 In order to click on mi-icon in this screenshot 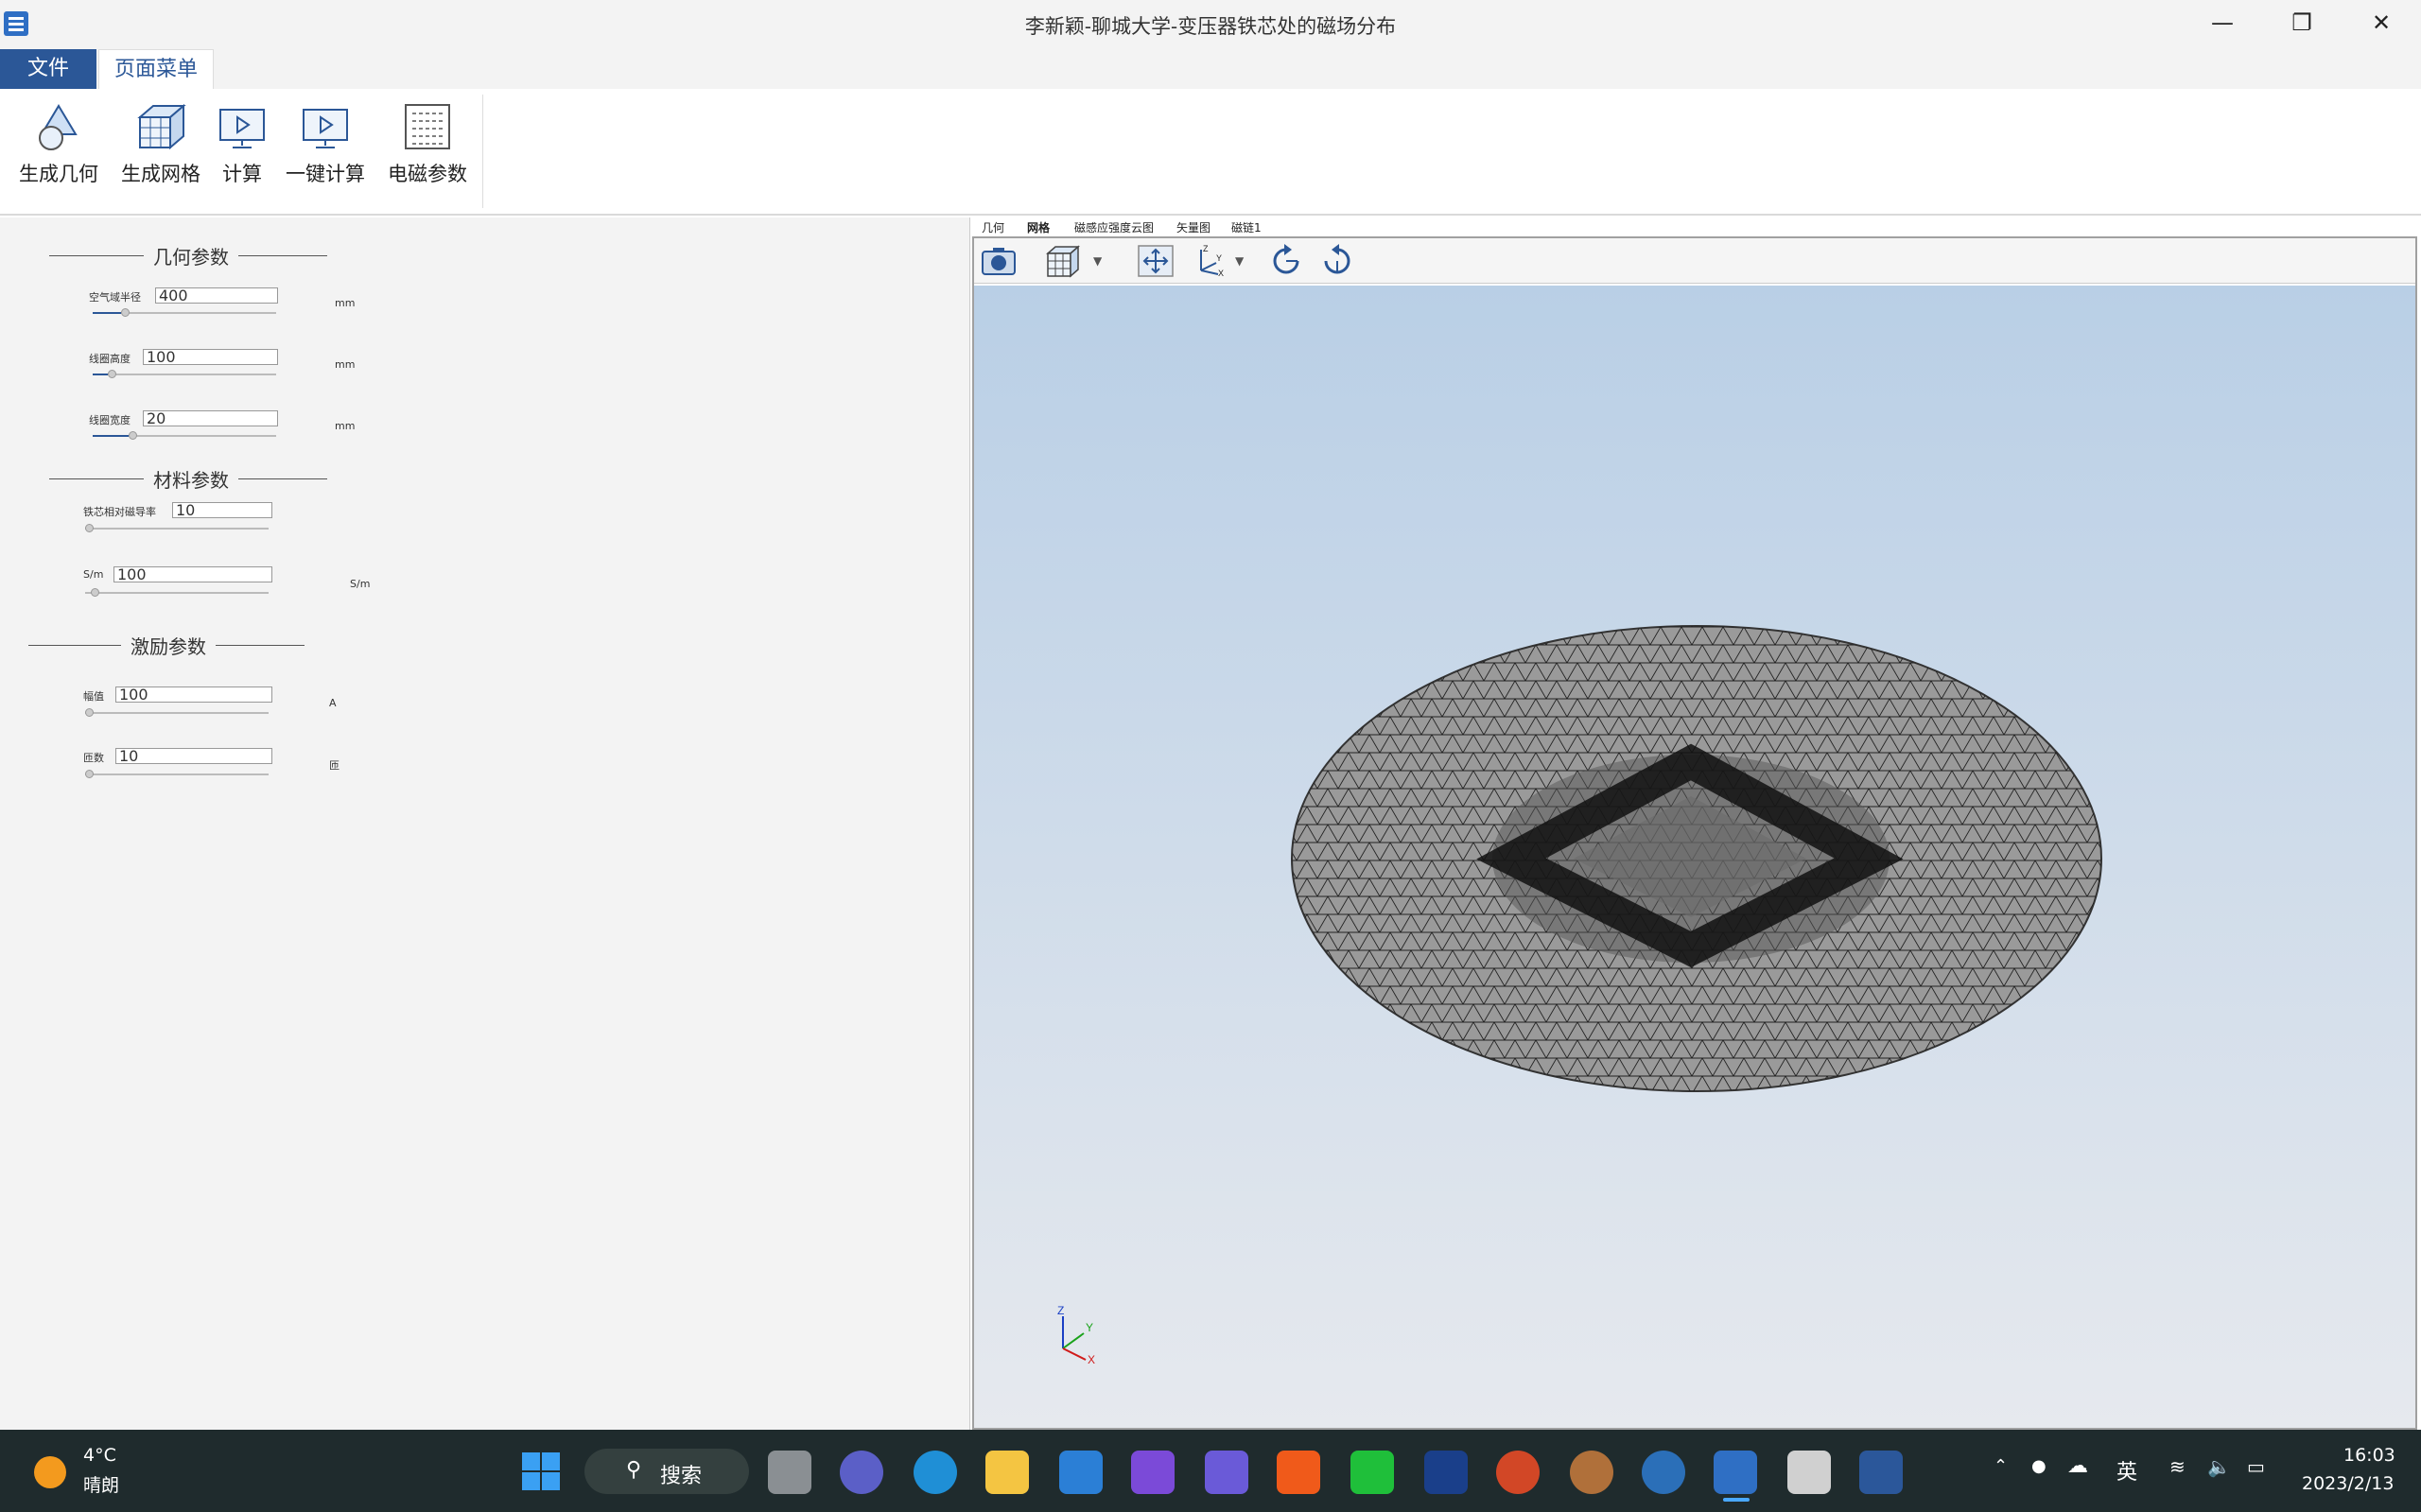, I will do `click(1298, 1473)`.